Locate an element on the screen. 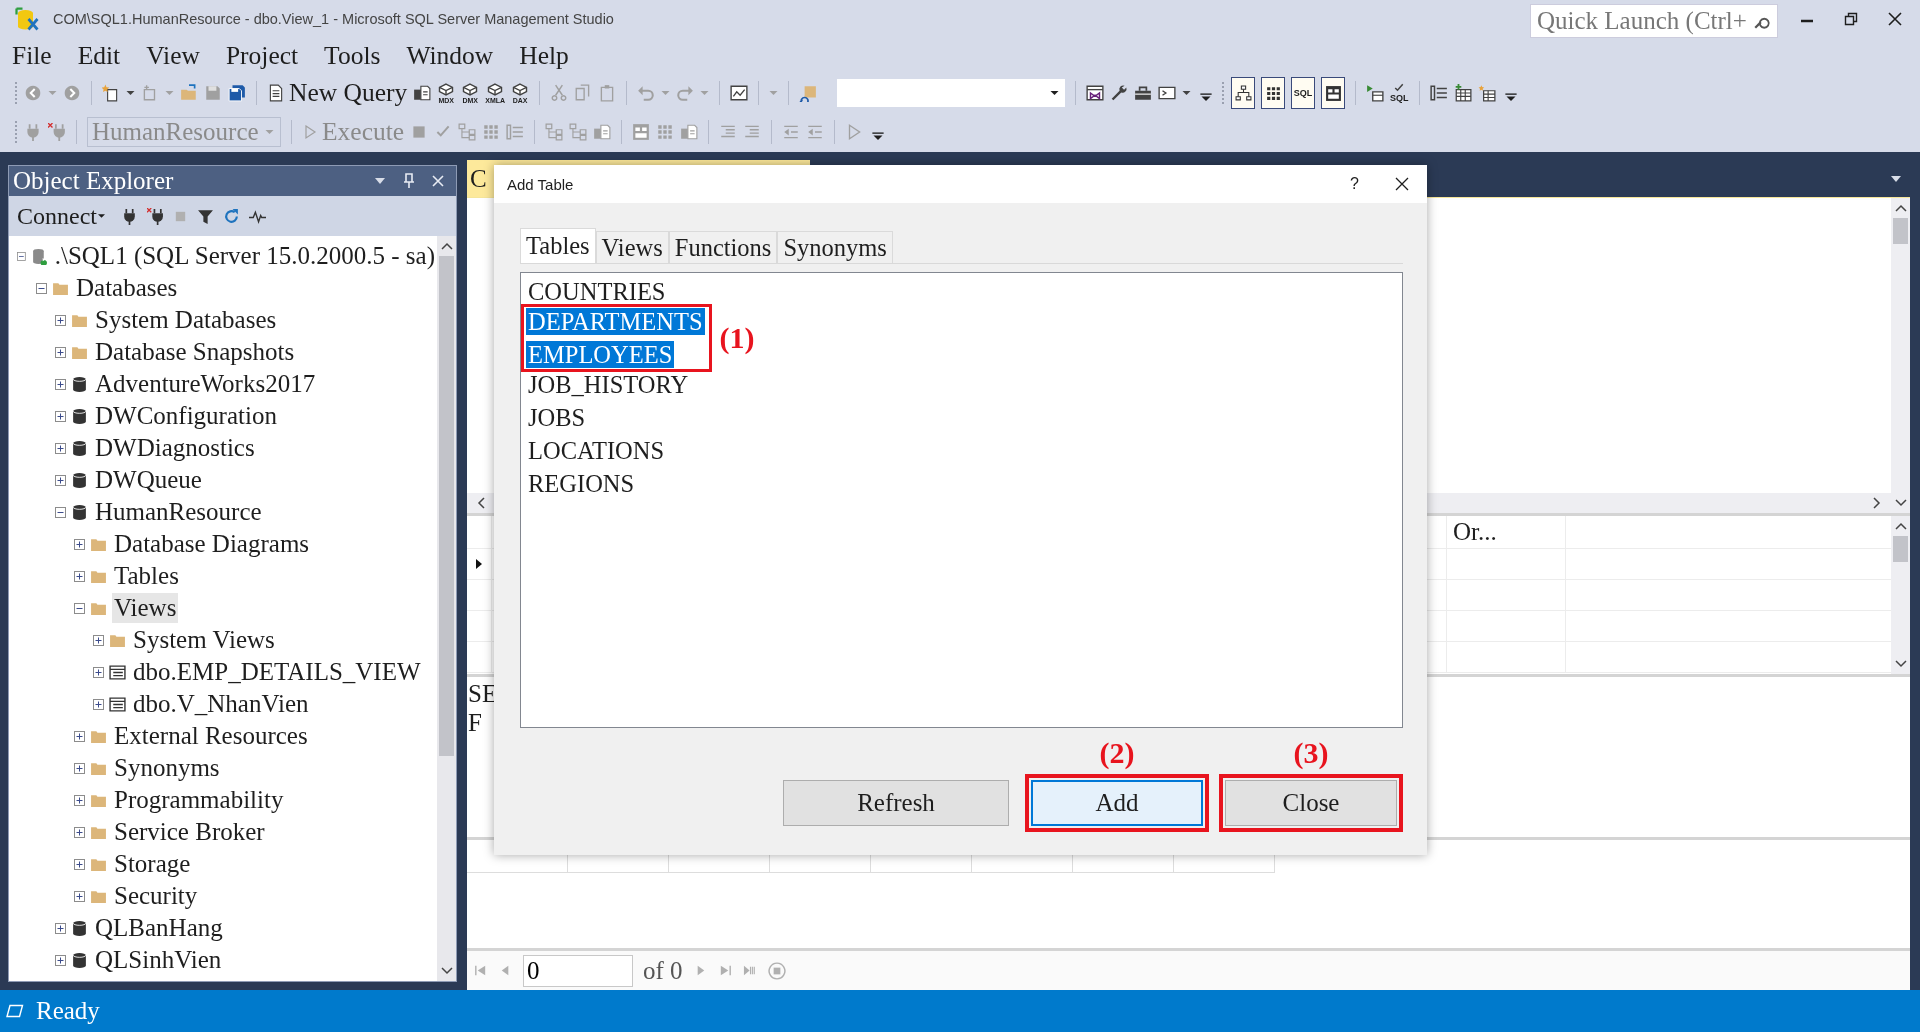 The image size is (1920, 1032). tree-item: AdventureWorks2017 is located at coordinates (205, 384).